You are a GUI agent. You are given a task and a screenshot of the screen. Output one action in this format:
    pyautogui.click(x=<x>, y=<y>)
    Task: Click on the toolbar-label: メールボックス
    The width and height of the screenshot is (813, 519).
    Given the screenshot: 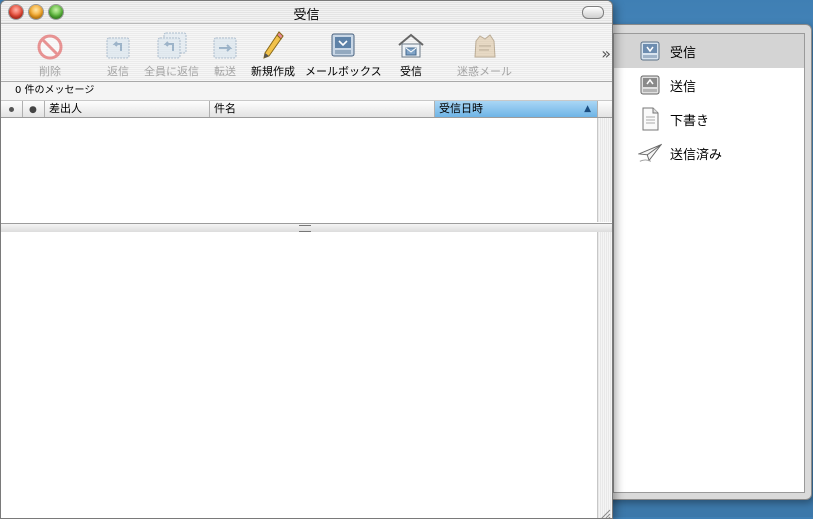 What is the action you would take?
    pyautogui.click(x=343, y=71)
    